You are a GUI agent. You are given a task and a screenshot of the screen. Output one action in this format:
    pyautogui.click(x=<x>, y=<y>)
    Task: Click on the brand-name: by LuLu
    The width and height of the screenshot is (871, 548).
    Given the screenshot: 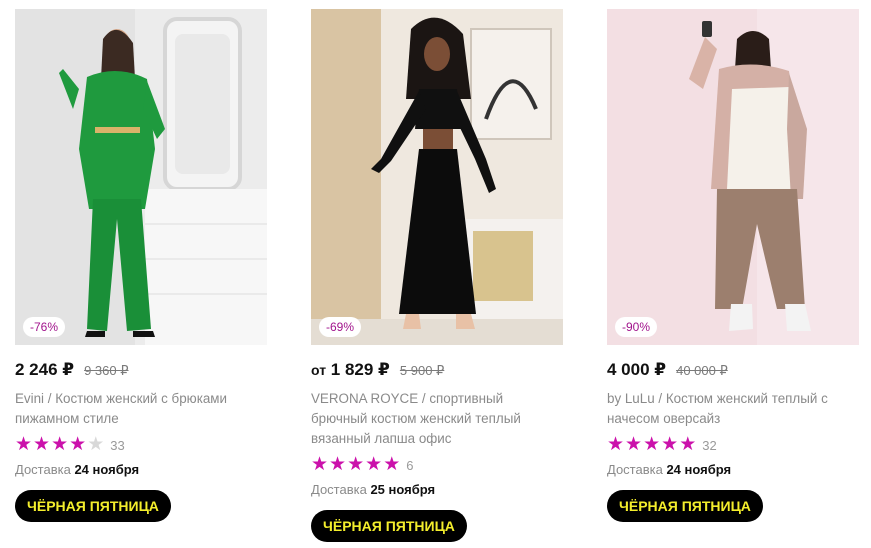 What is the action you would take?
    pyautogui.click(x=631, y=398)
    